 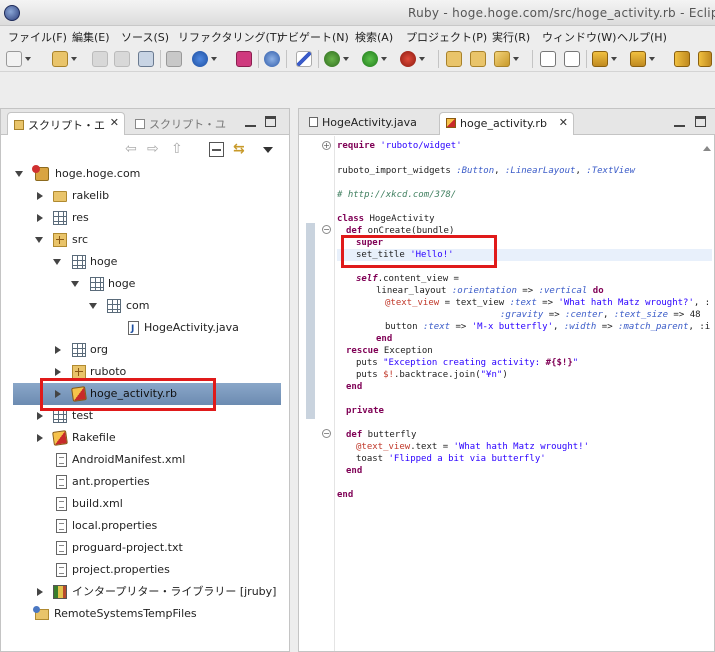 What do you see at coordinates (122, 59) in the screenshot?
I see `save-all-icon` at bounding box center [122, 59].